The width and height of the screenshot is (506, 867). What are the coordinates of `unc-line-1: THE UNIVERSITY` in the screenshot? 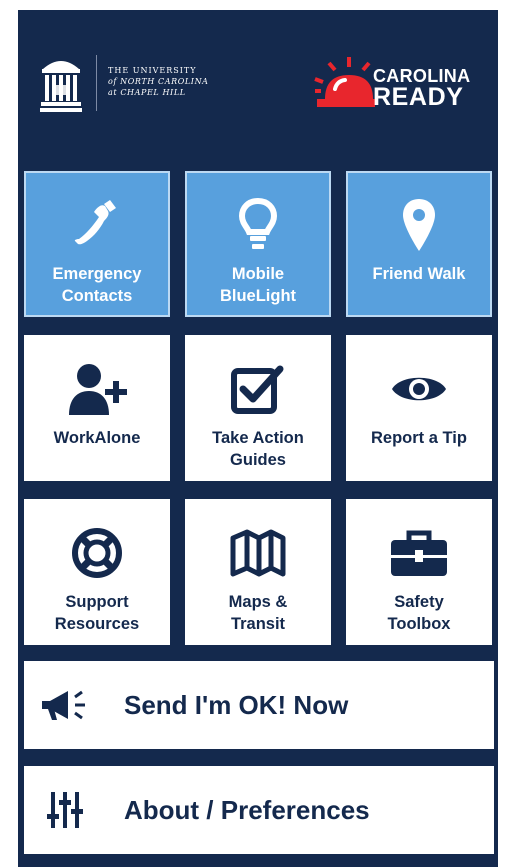 It's located at (152, 70).